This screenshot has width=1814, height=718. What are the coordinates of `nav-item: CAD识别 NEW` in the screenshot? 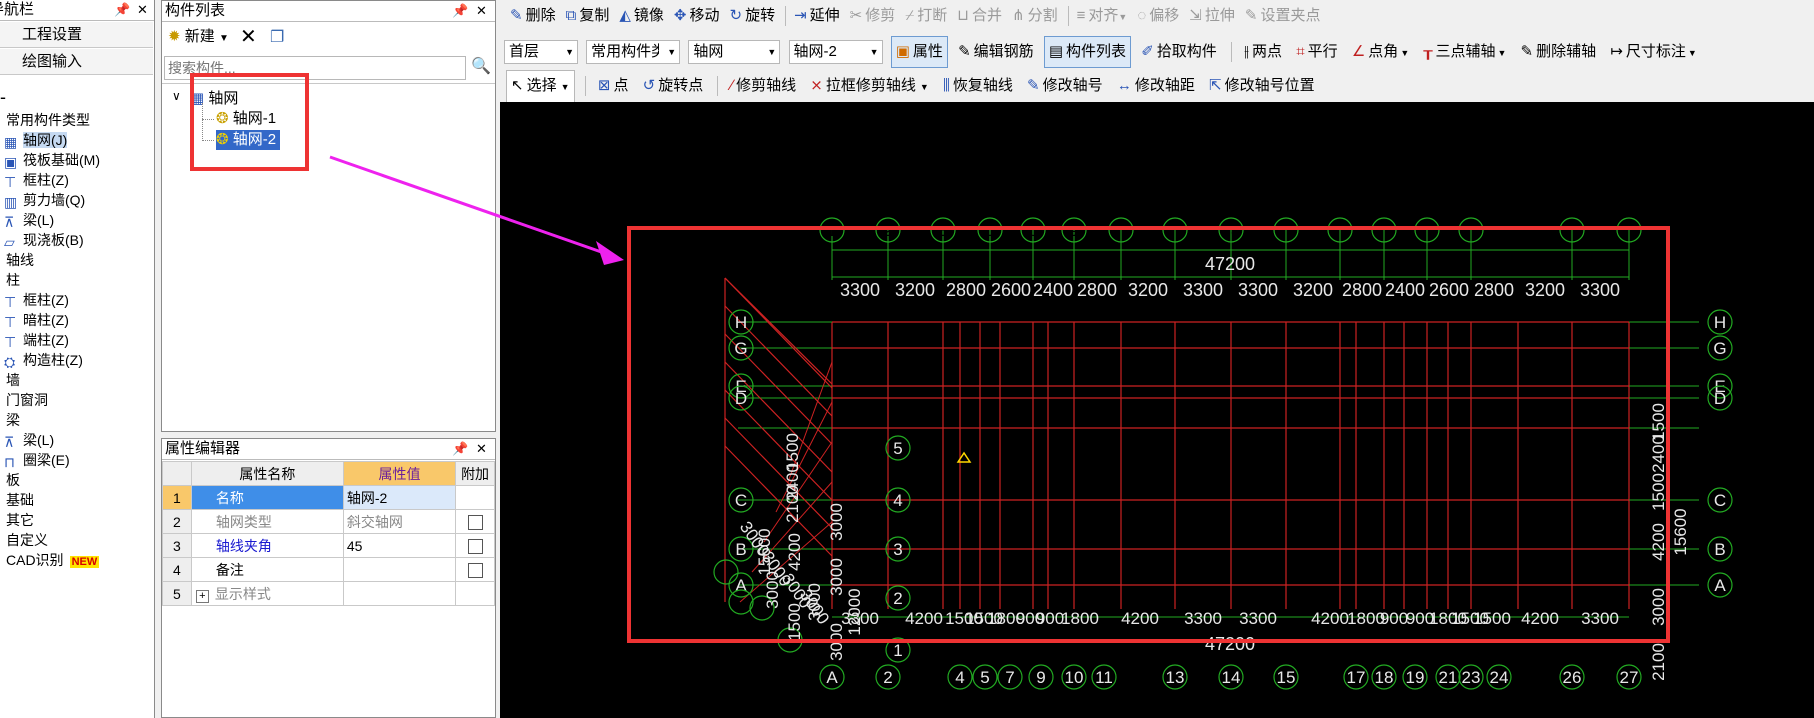 It's located at (53, 560).